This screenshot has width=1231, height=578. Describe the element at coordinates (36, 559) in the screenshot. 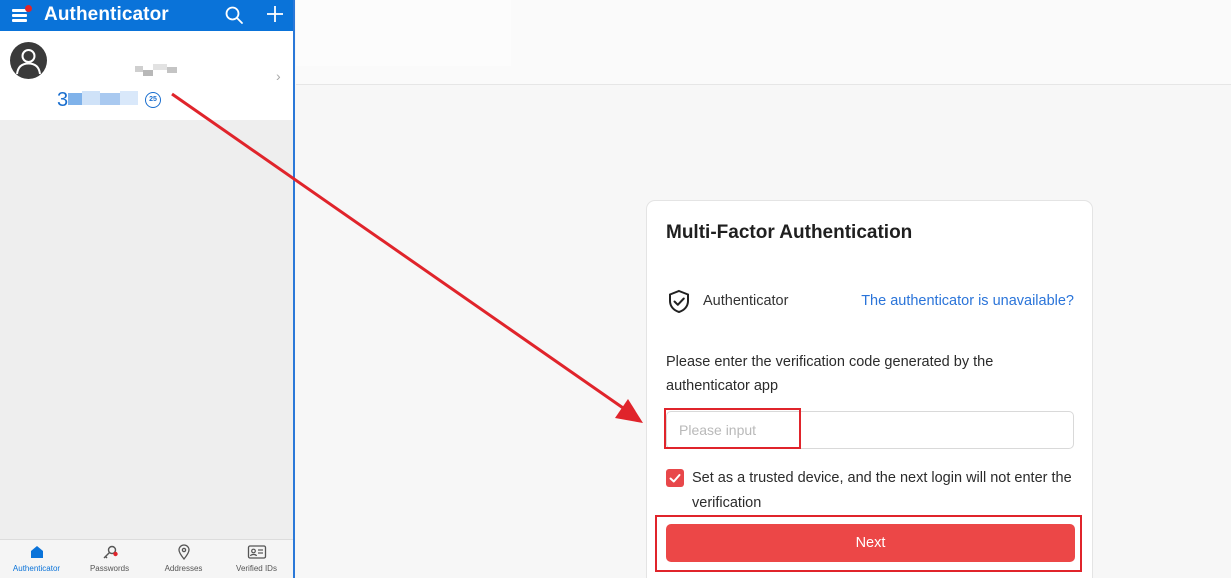

I see `nav-authenticator: Authenticator` at that location.